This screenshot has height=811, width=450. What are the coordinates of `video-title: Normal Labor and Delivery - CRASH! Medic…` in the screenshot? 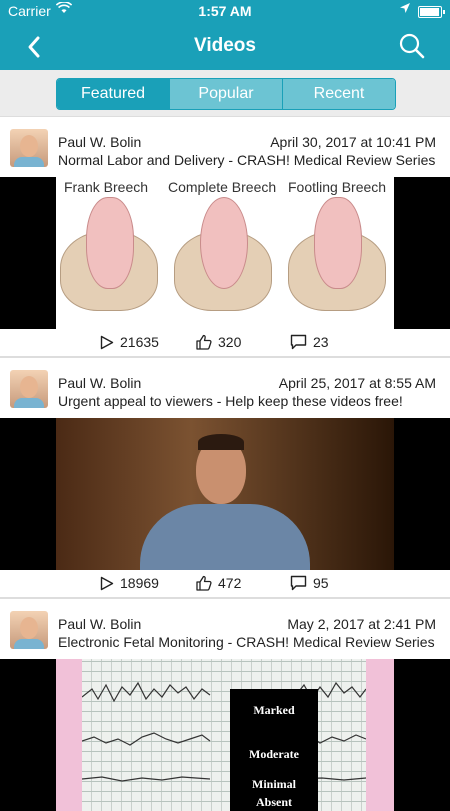 It's located at (248, 160).